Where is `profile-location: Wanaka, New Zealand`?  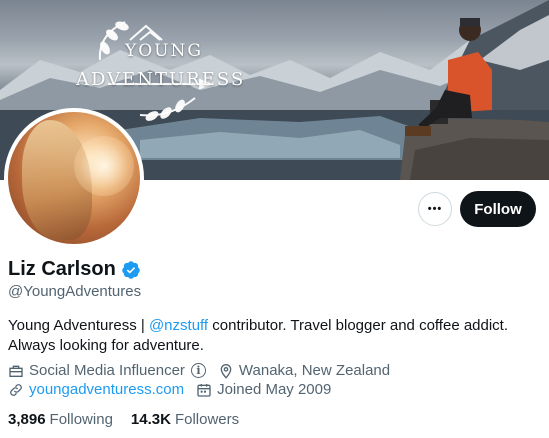
profile-location: Wanaka, New Zealand is located at coordinates (304, 370).